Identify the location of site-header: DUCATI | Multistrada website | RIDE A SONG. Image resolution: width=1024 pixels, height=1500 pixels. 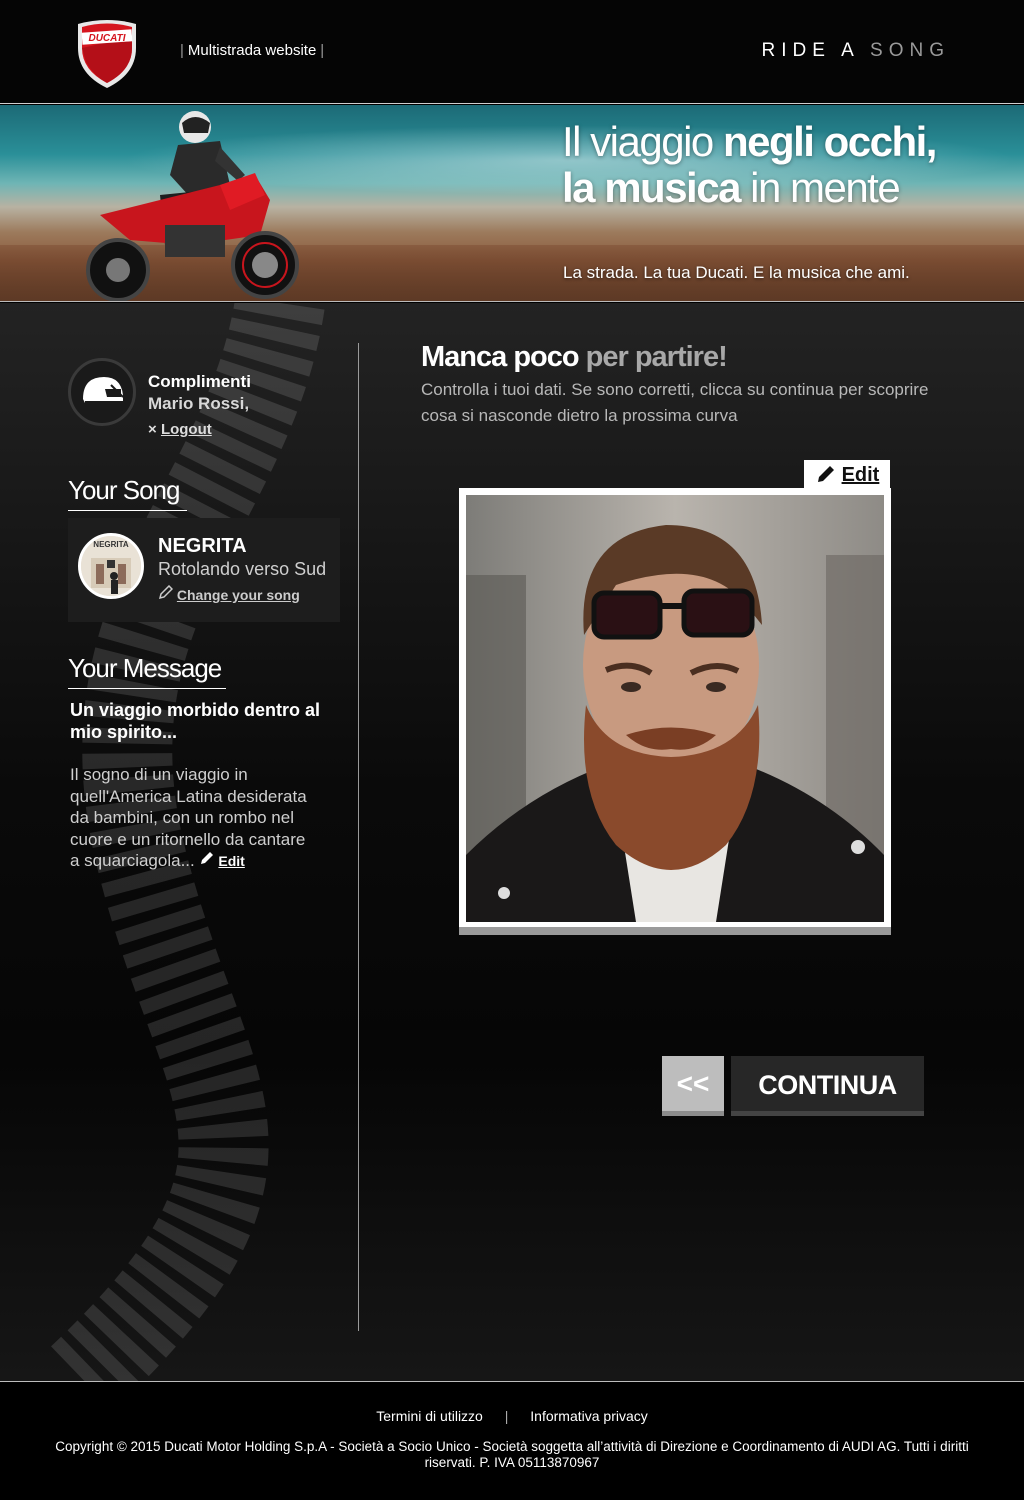
(512, 52).